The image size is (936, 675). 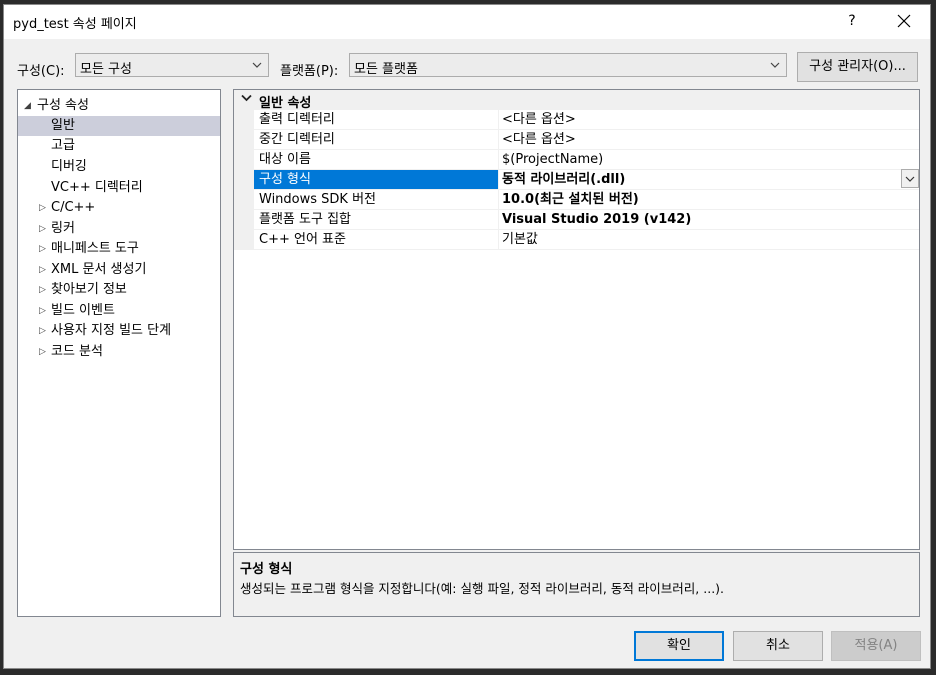 I want to click on tree-item-manifest-tool: ▷ 매니페스트 도구, so click(x=119, y=249).